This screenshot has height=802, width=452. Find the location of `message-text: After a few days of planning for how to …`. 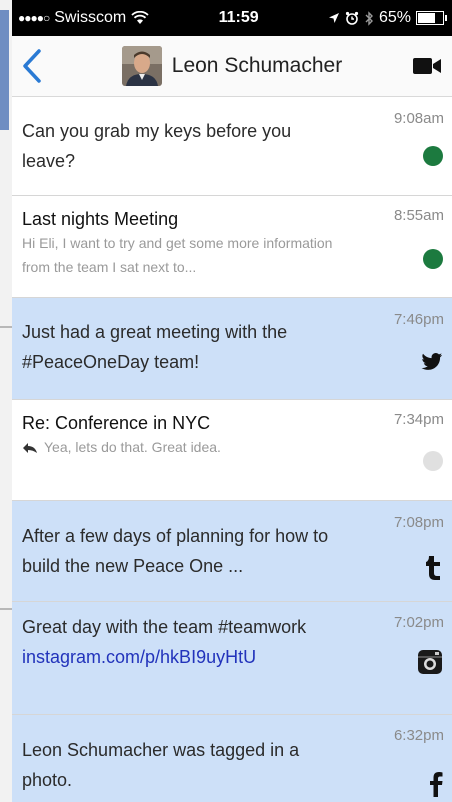

message-text: After a few days of planning for how to … is located at coordinates (175, 551).